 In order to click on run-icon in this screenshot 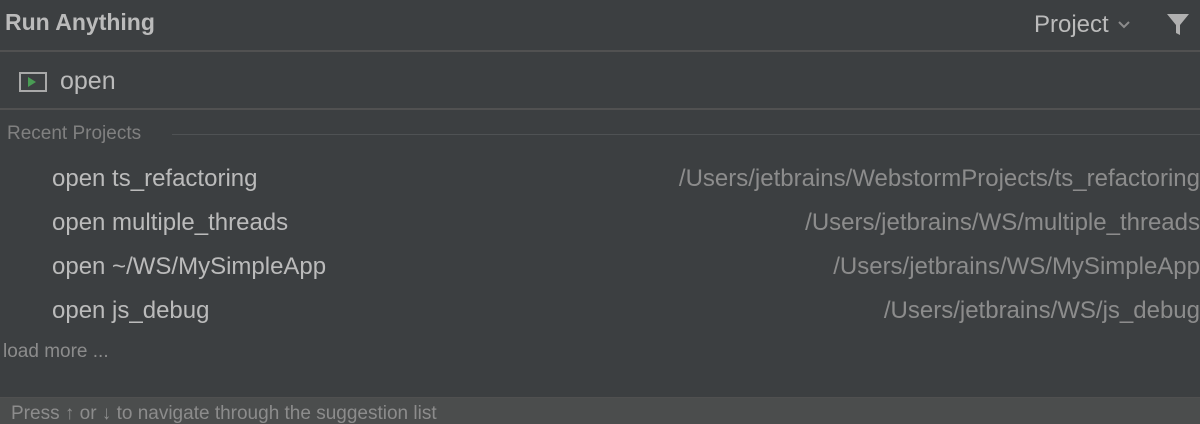, I will do `click(33, 84)`.